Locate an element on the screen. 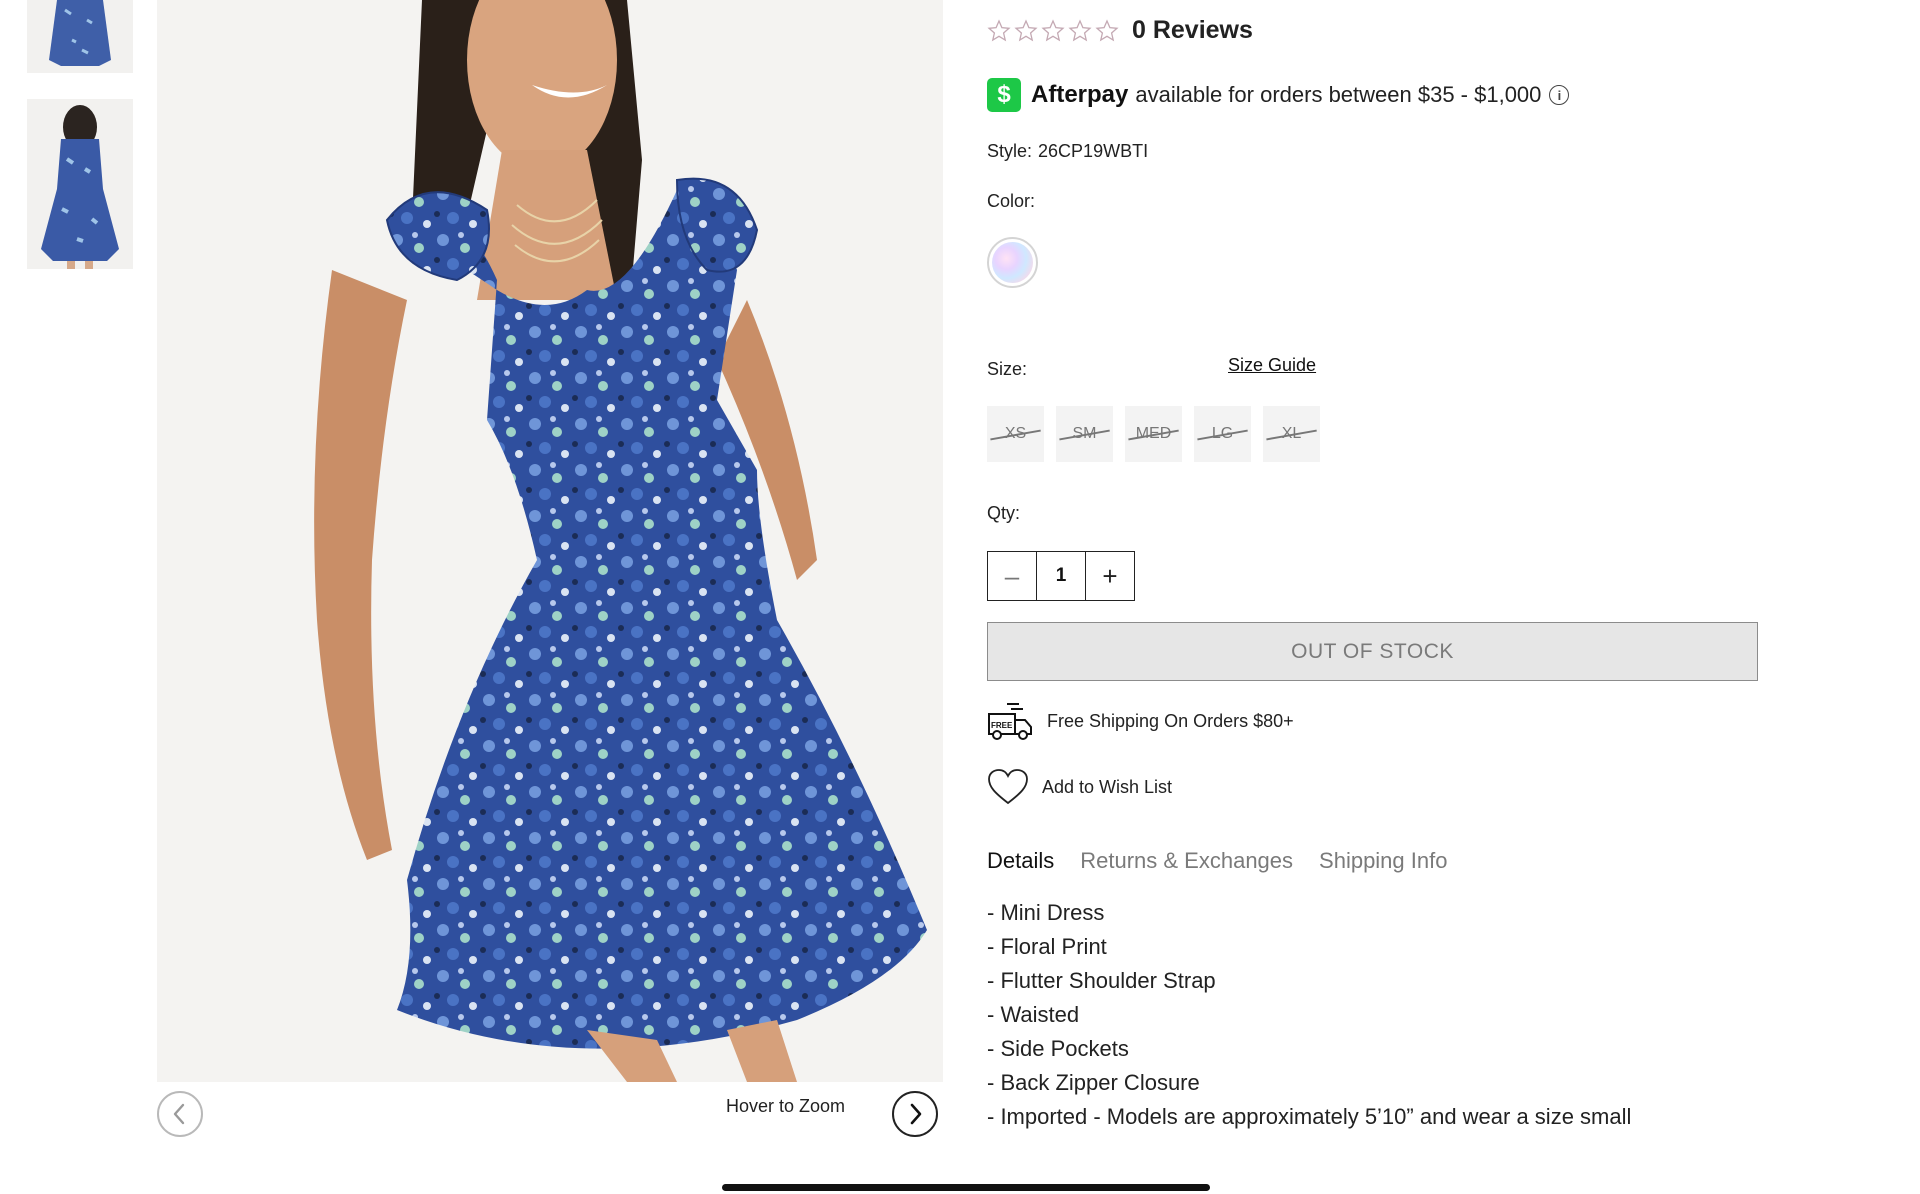  style-value: 26CP19WBTI is located at coordinates (1093, 151).